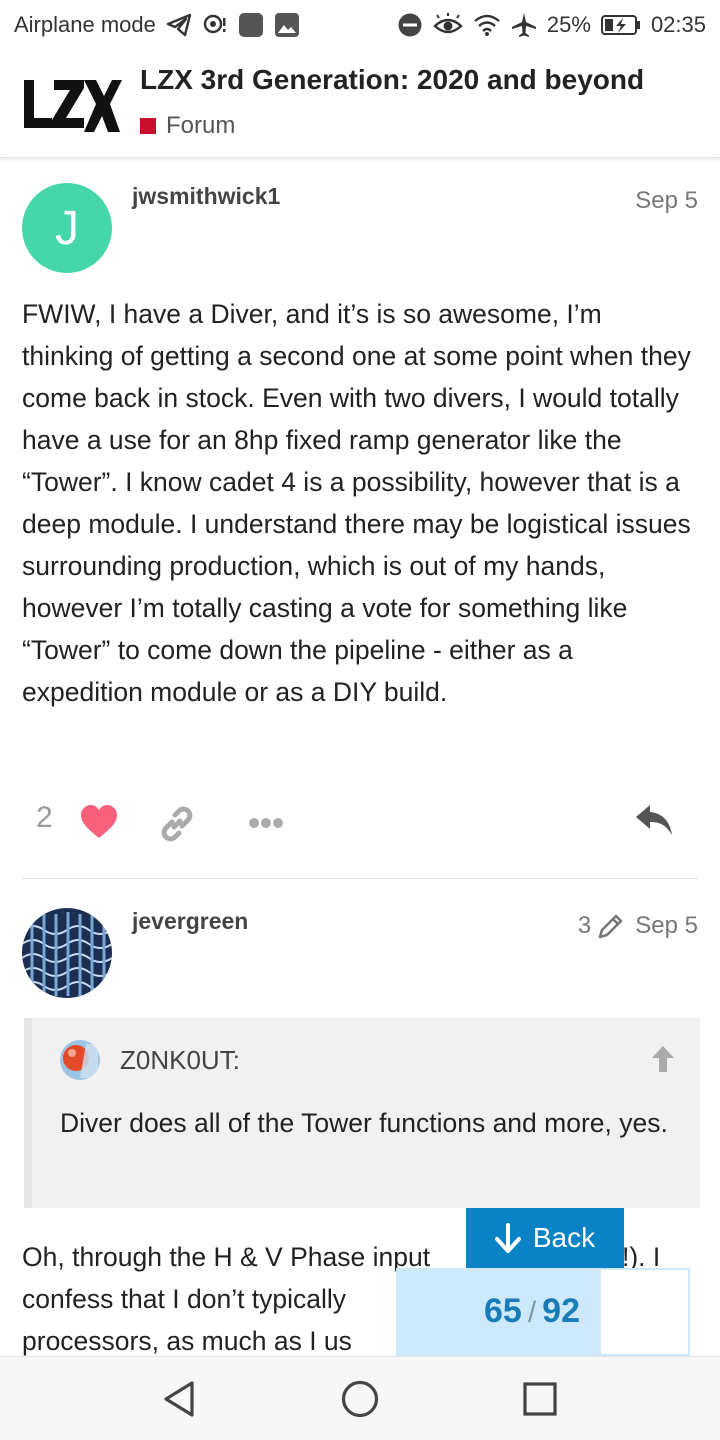  I want to click on quote-avatar, so click(80, 1060).